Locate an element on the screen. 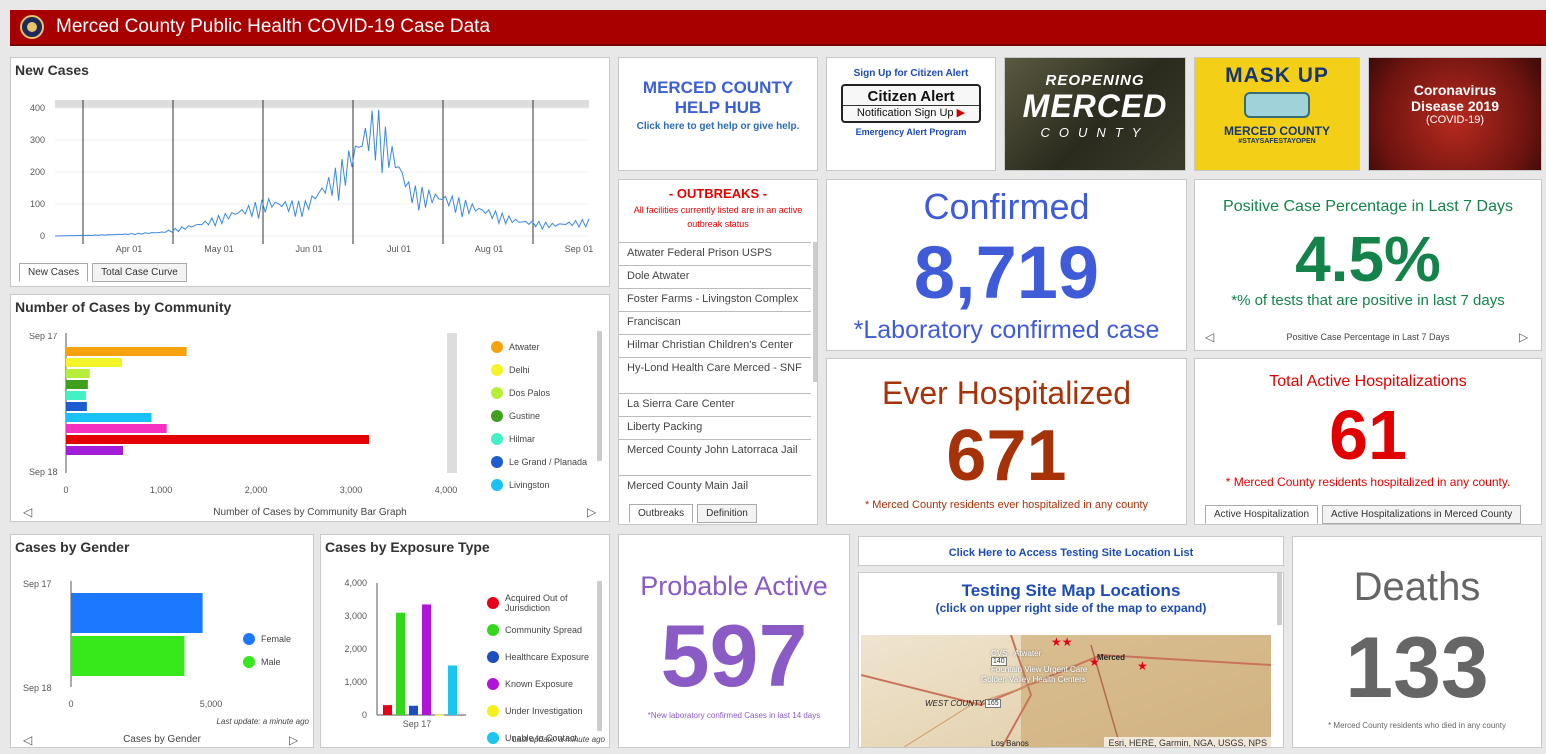 This screenshot has width=1546, height=754. new-cases-line is located at coordinates (322, 173).